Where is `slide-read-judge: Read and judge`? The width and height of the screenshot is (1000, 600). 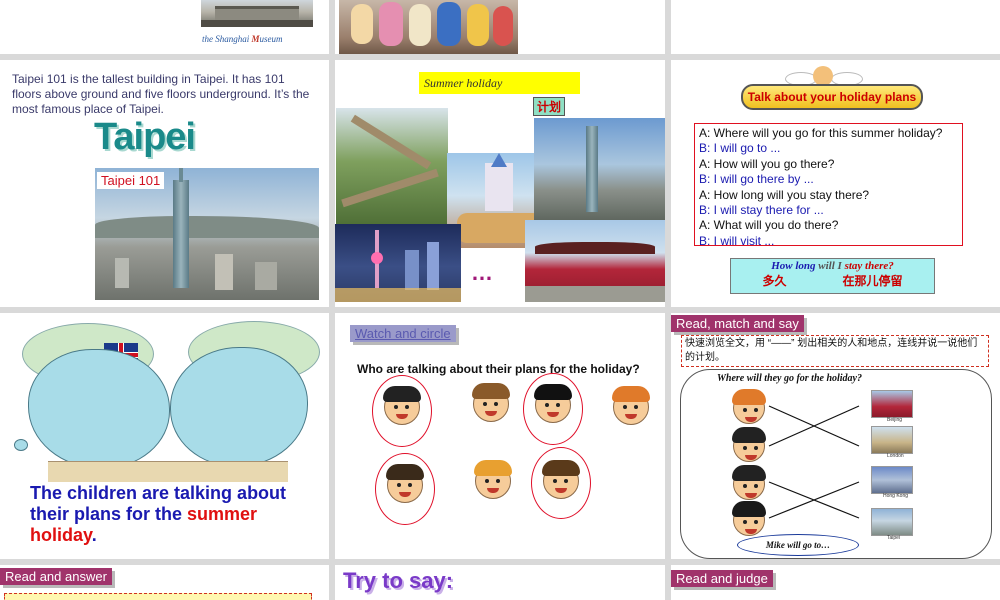
slide-read-judge: Read and judge is located at coordinates (835, 582).